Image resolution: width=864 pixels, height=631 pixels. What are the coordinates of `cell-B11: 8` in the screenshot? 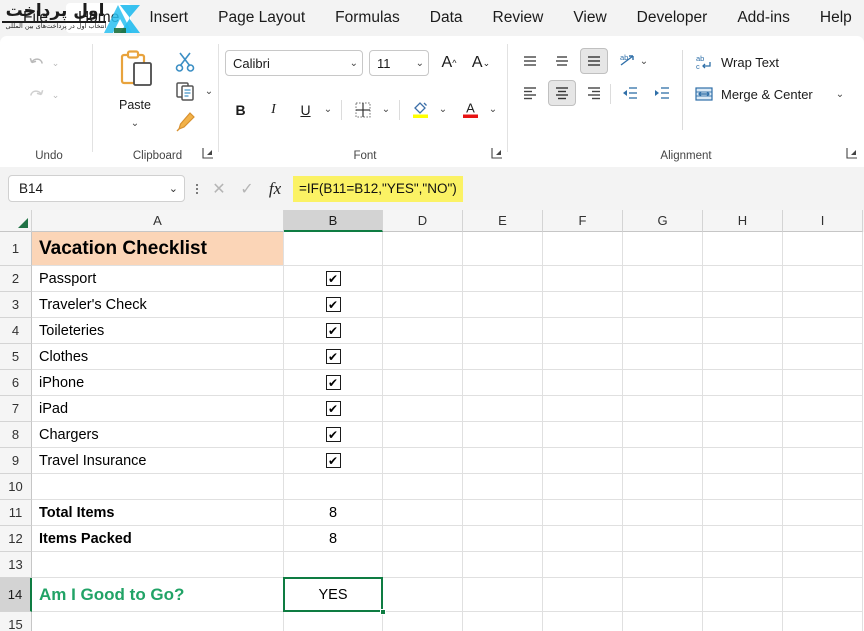 It's located at (333, 513).